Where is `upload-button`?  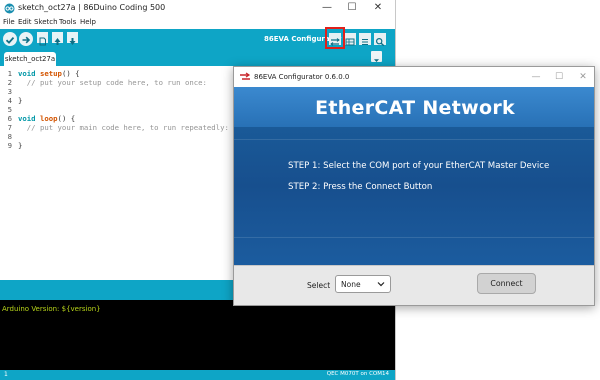
upload-button is located at coordinates (26, 39).